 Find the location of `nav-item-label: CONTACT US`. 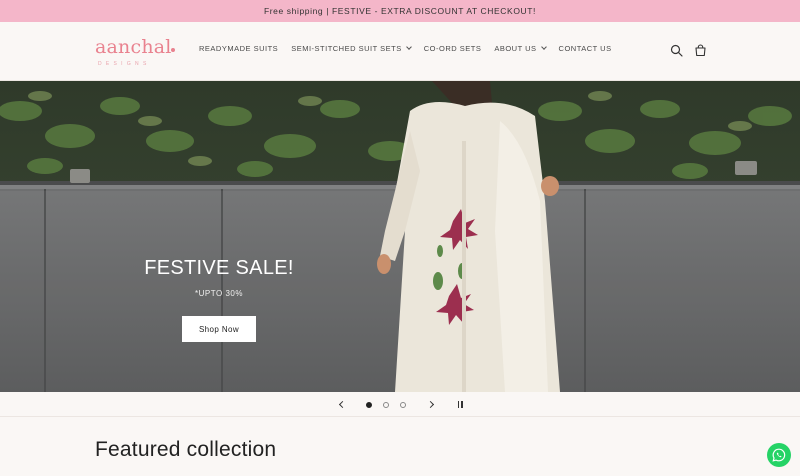

nav-item-label: CONTACT US is located at coordinates (585, 48).